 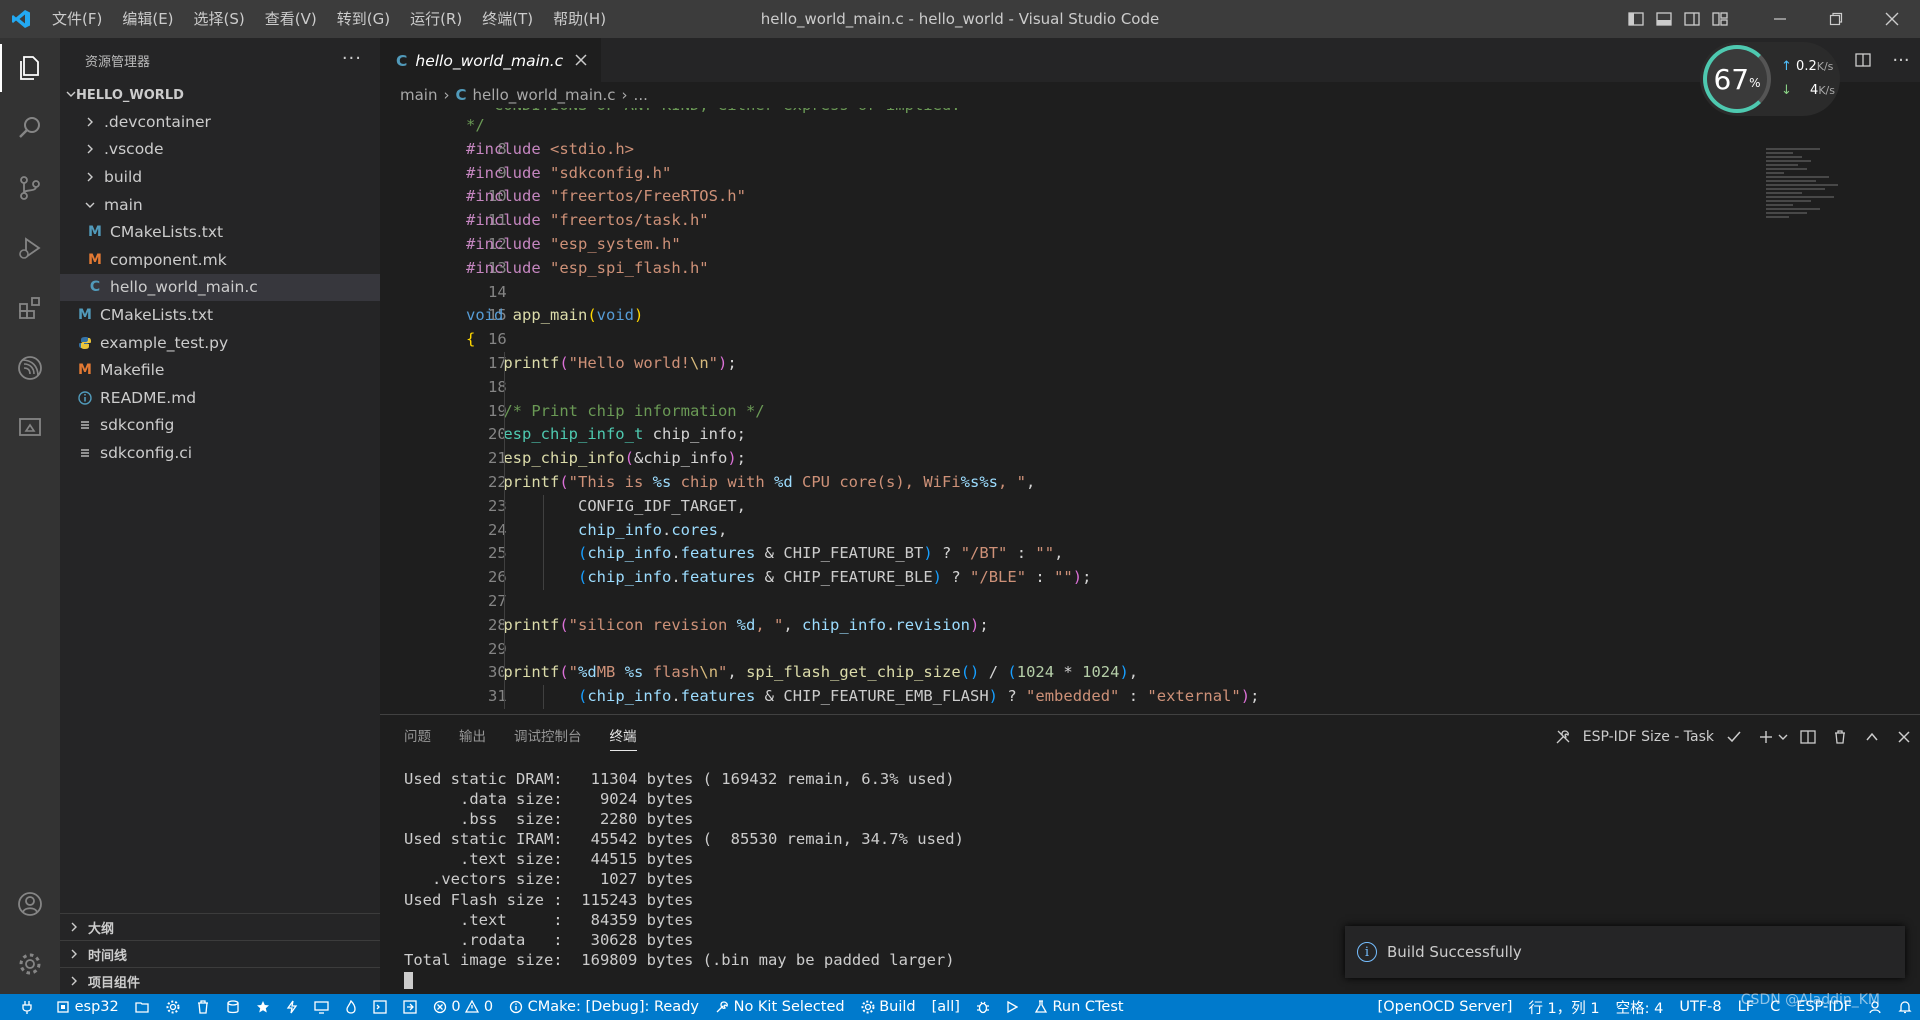 I want to click on problems-indicator: 0 0, so click(x=463, y=1007).